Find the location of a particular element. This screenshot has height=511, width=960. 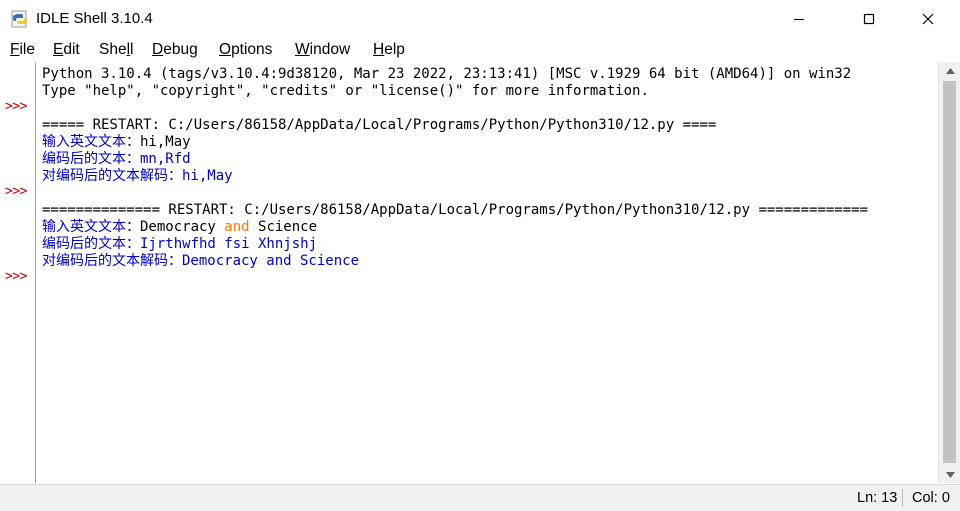

arrow-down-icon is located at coordinates (950, 474).